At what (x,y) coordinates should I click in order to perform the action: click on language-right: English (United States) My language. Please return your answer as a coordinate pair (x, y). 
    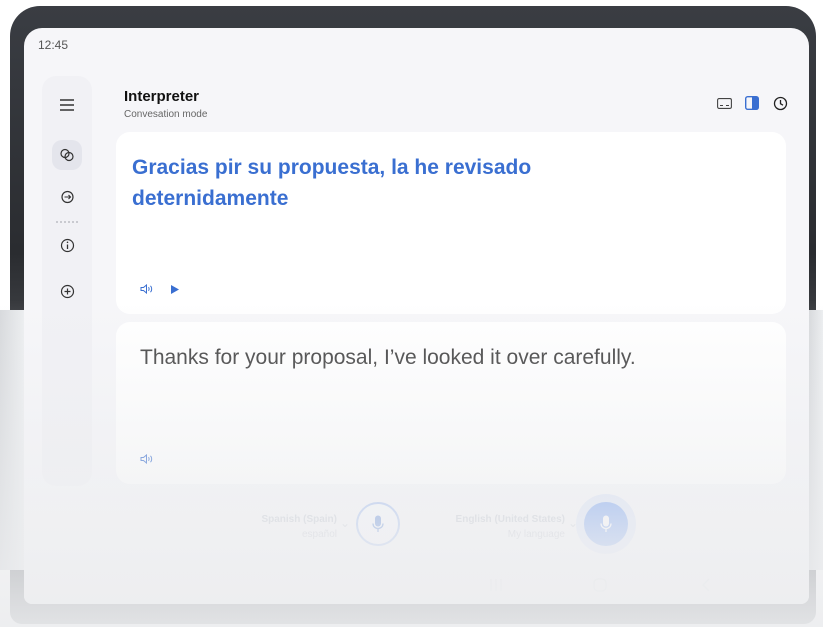
    Looking at the image, I should click on (510, 527).